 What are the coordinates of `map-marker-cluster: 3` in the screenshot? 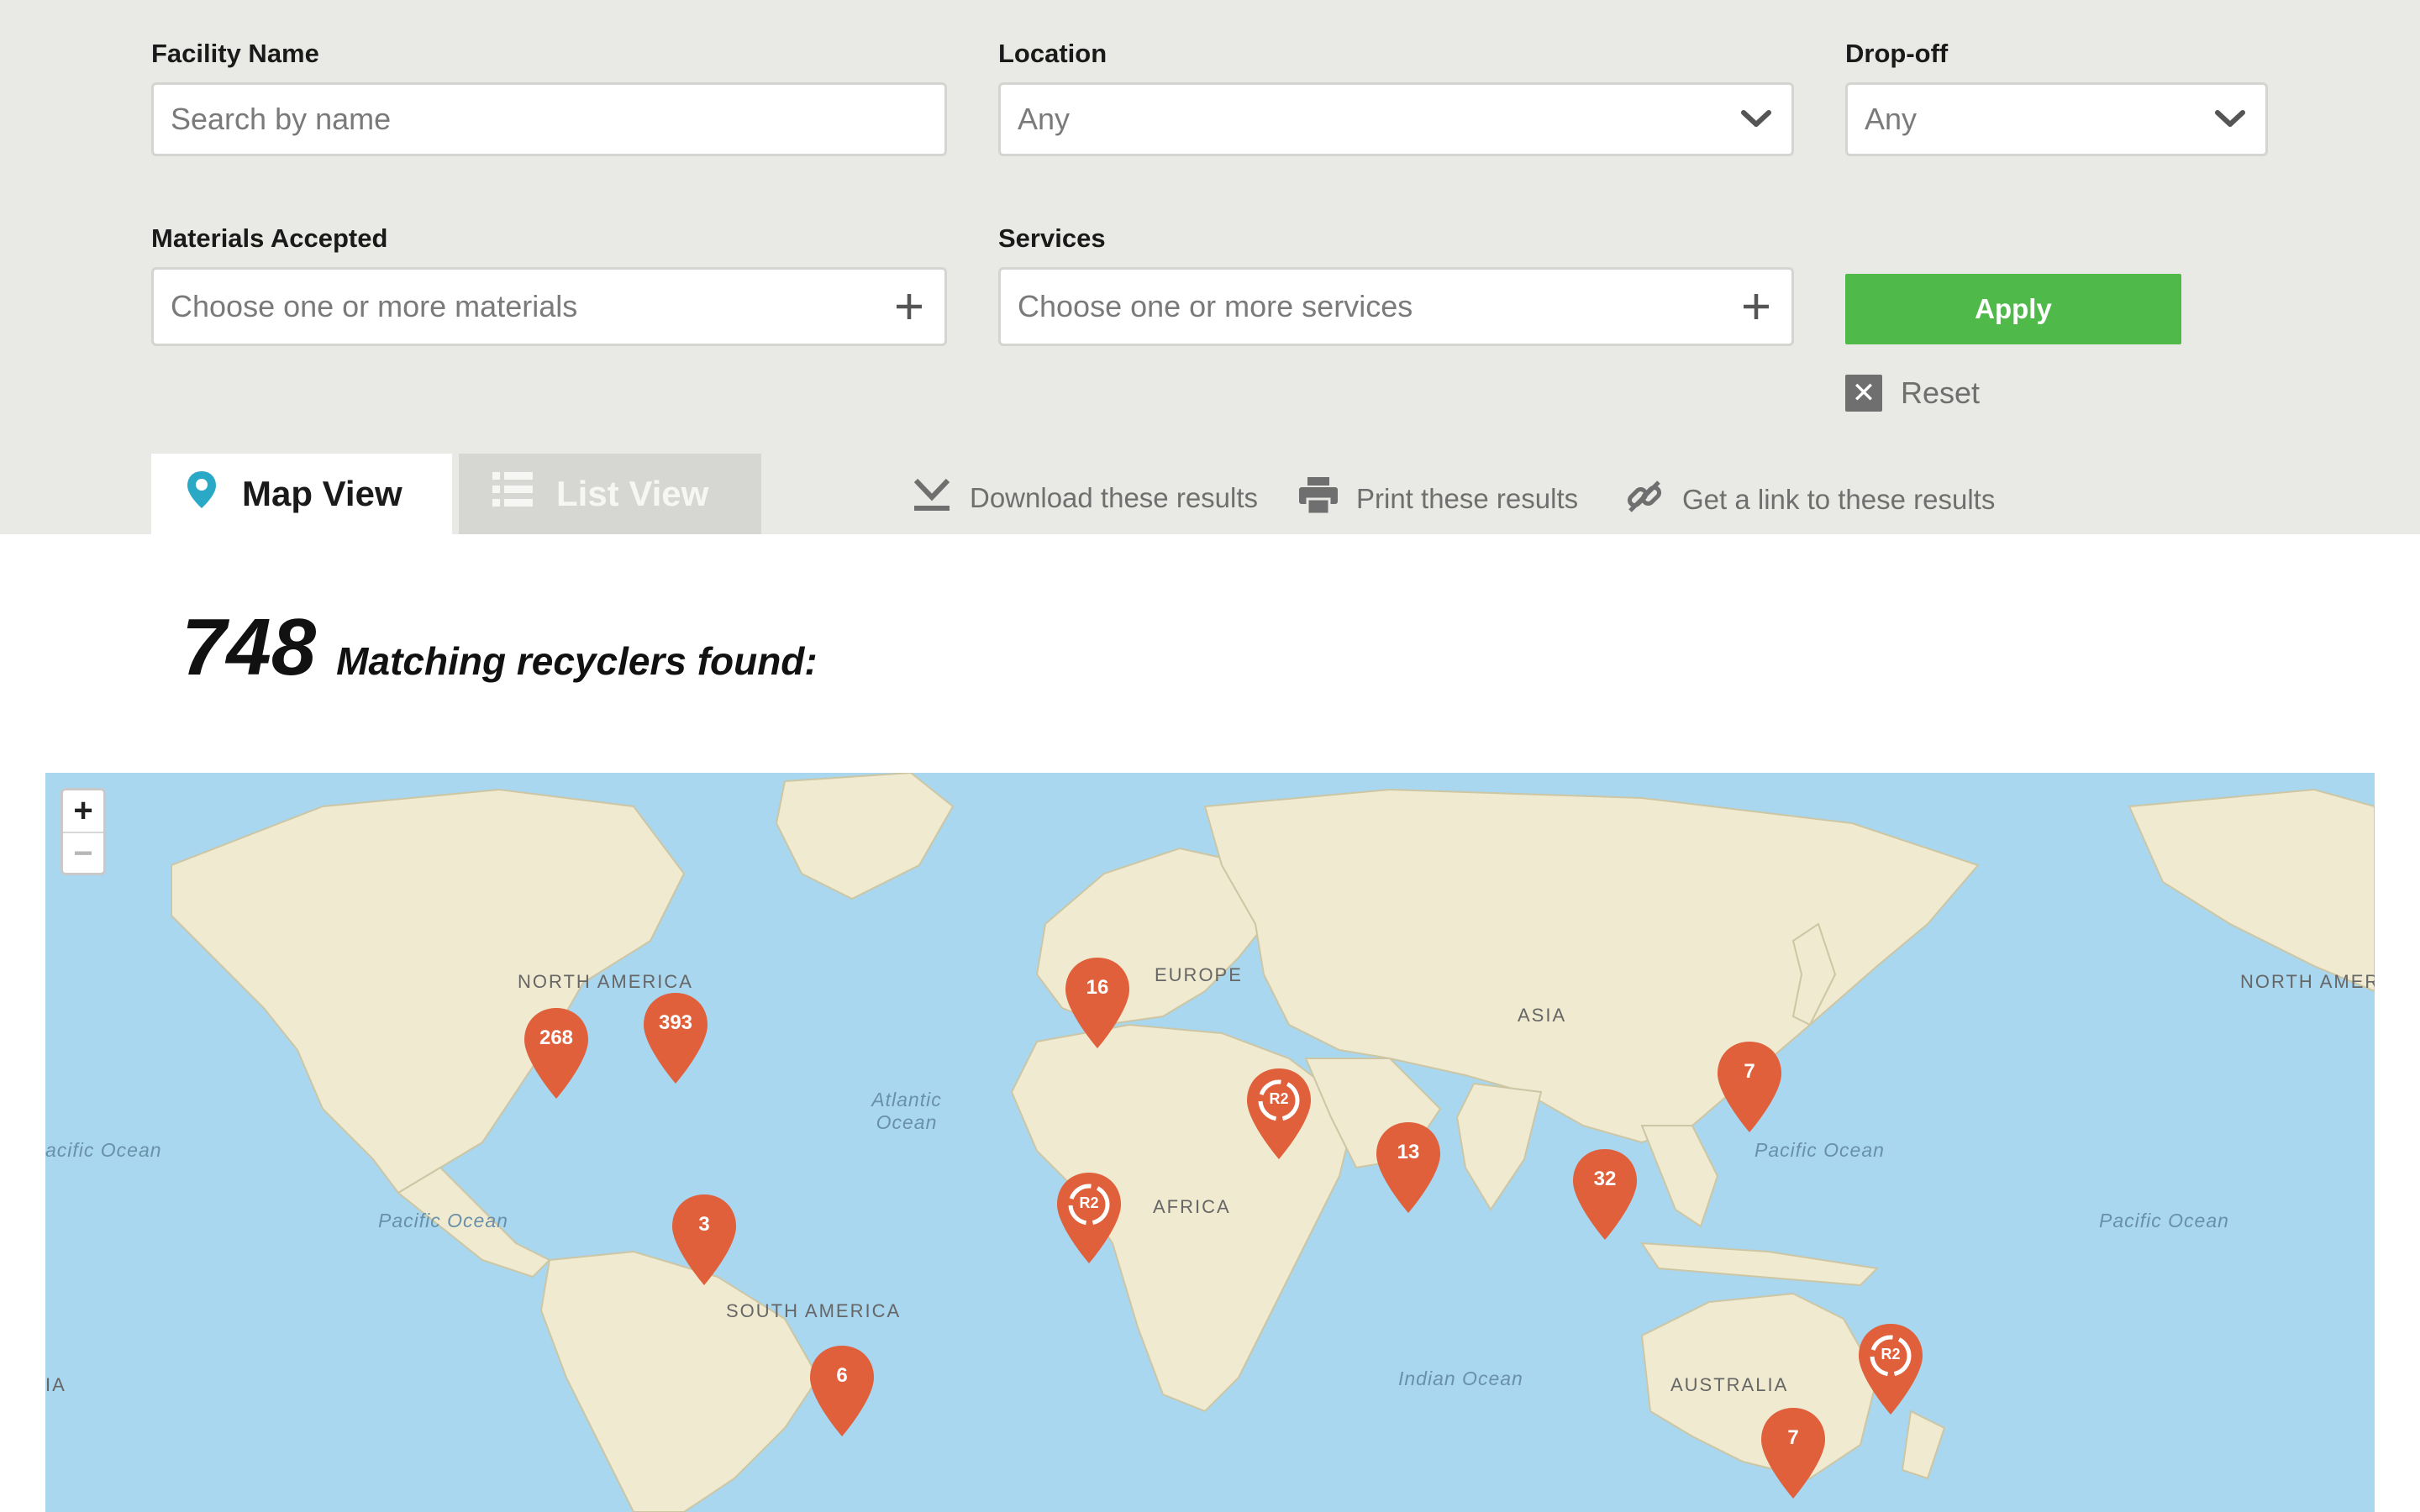 It's located at (704, 1240).